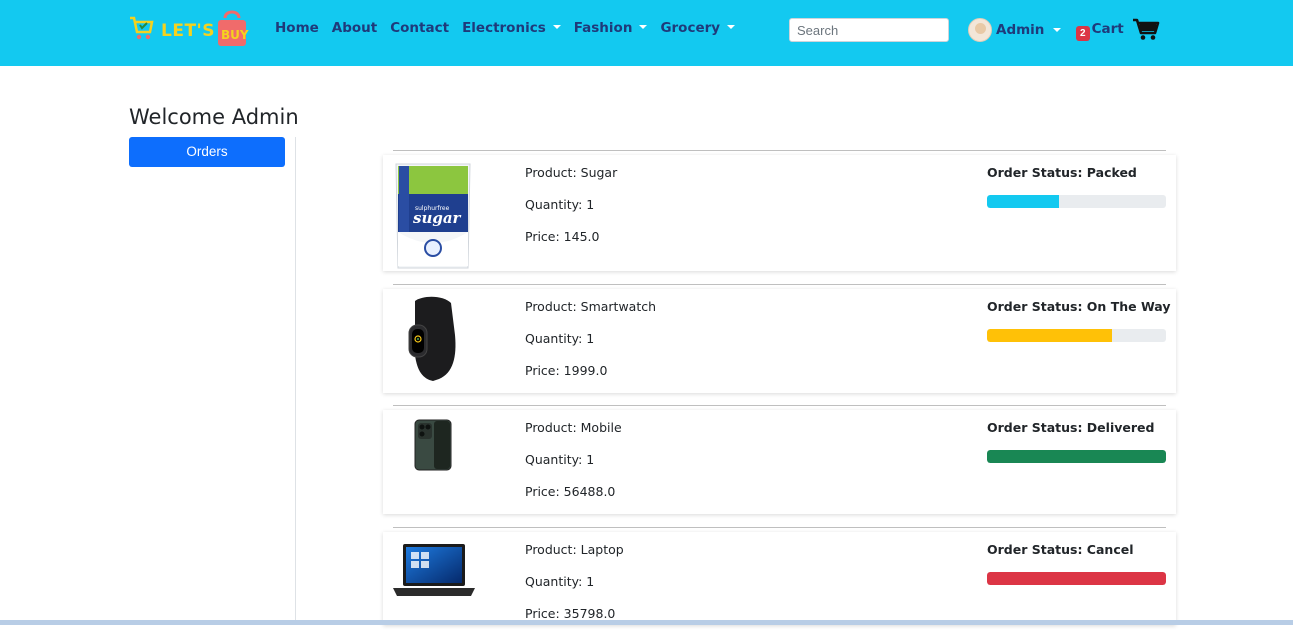 This screenshot has height=636, width=1293. What do you see at coordinates (573, 427) in the screenshot?
I see `order-product: Product: Mobile` at bounding box center [573, 427].